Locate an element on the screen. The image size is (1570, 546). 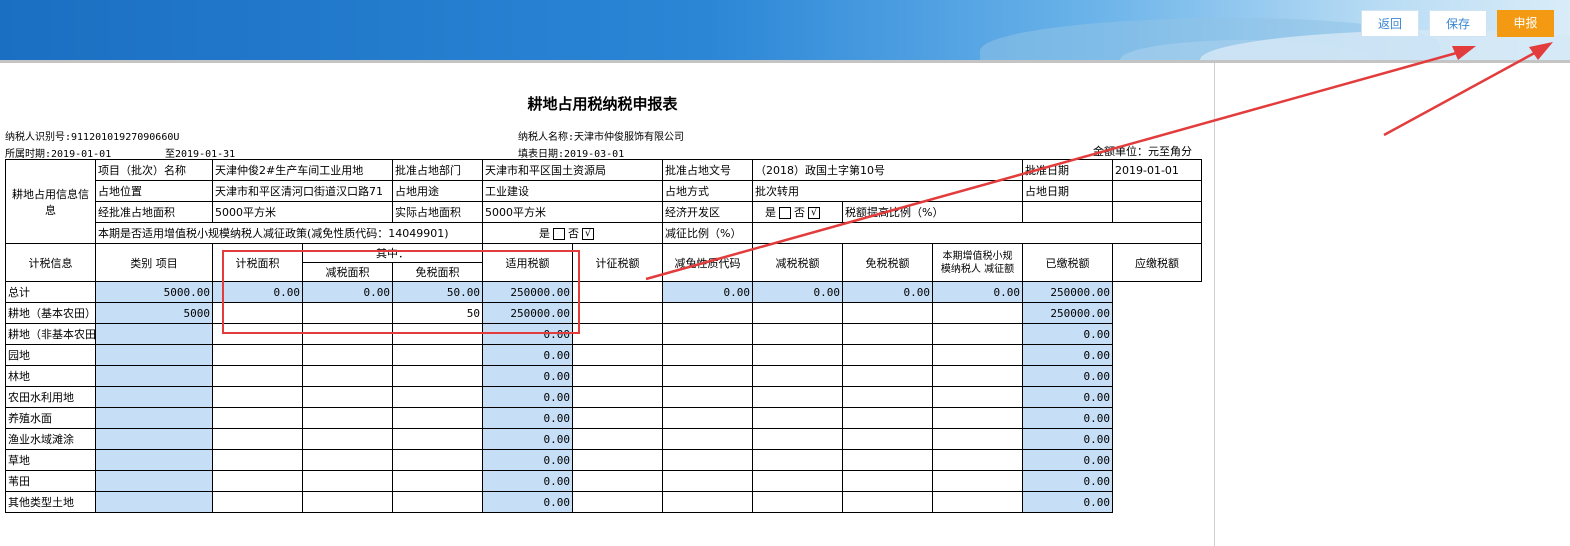
back-button: 返回 is located at coordinates (1390, 23).